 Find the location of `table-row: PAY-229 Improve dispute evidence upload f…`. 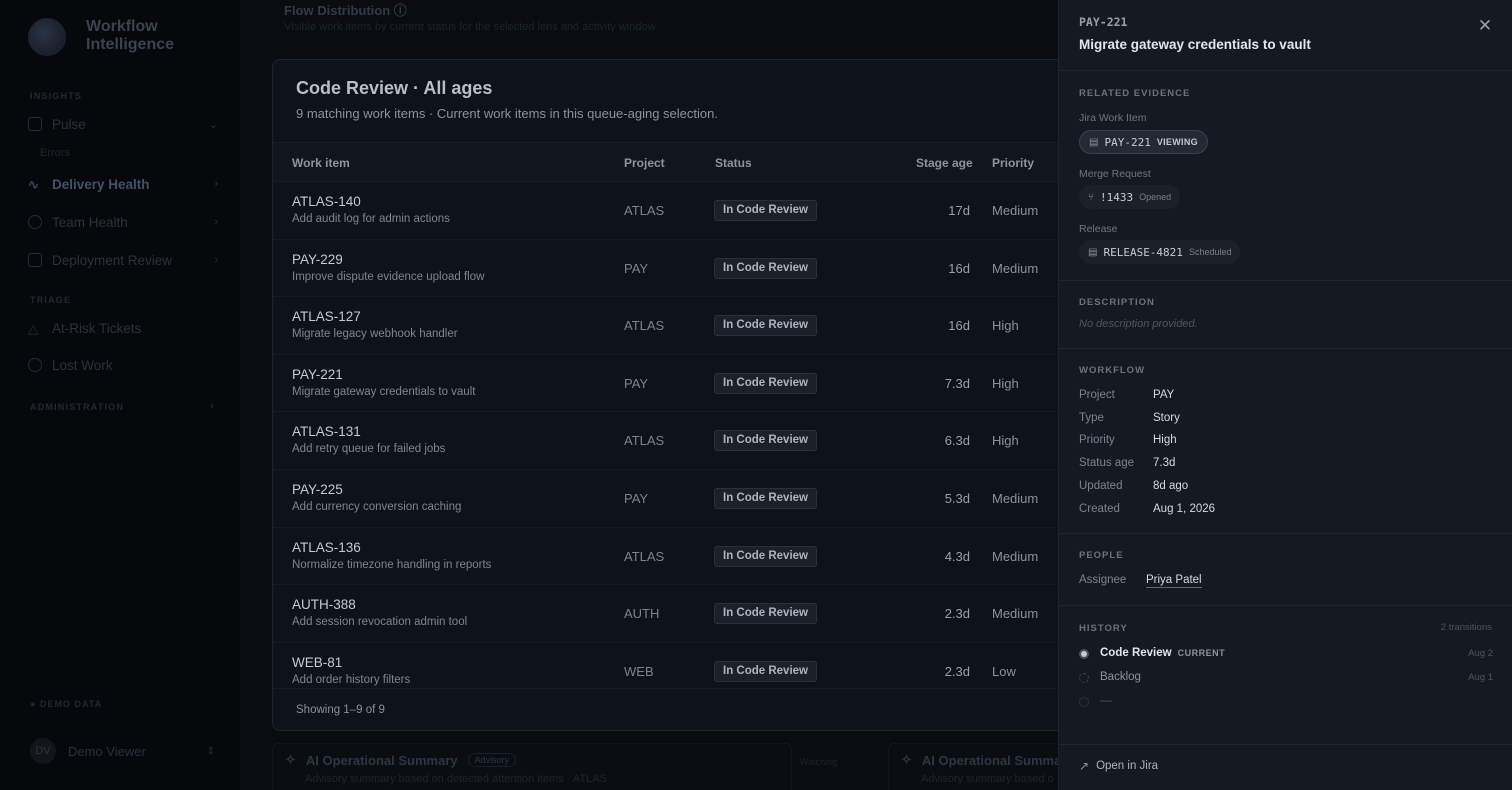

table-row: PAY-229 Improve dispute evidence upload f… is located at coordinates (692, 269).